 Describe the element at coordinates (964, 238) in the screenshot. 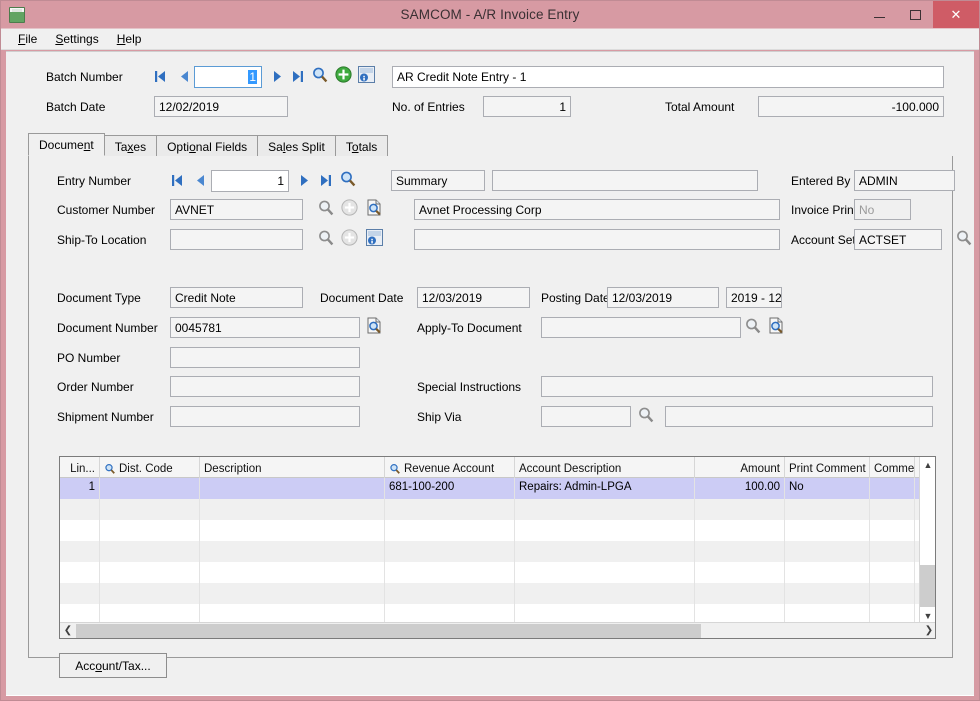

I see `account-set-finder-icon` at that location.